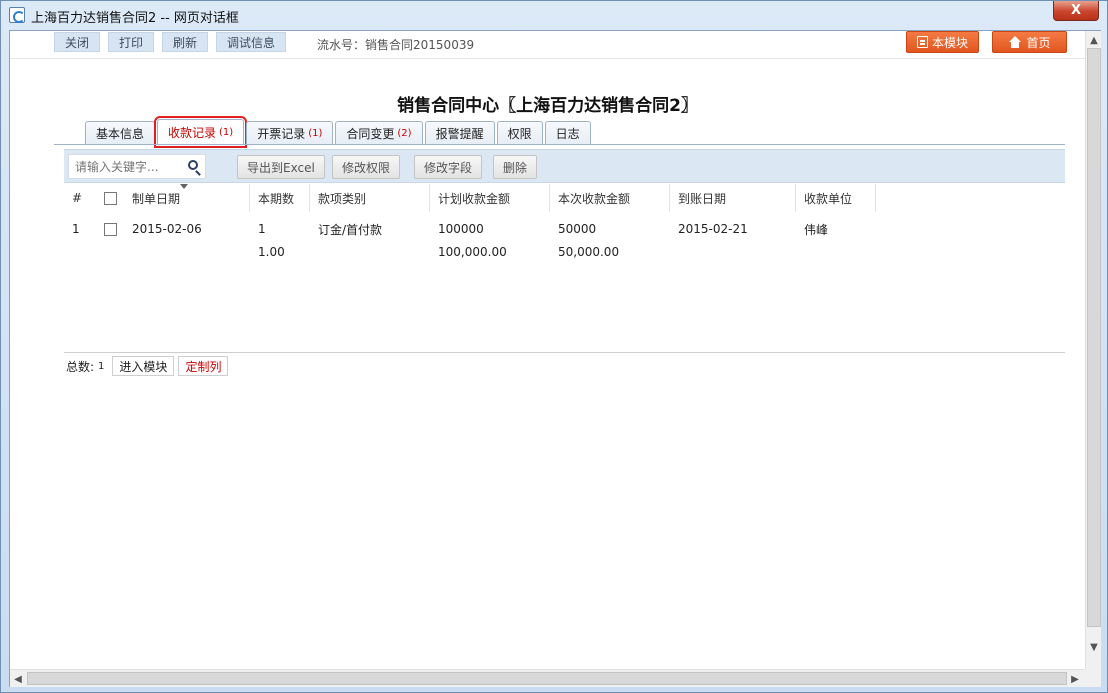 The image size is (1108, 693). What do you see at coordinates (193, 165) in the screenshot?
I see `search-icon` at bounding box center [193, 165].